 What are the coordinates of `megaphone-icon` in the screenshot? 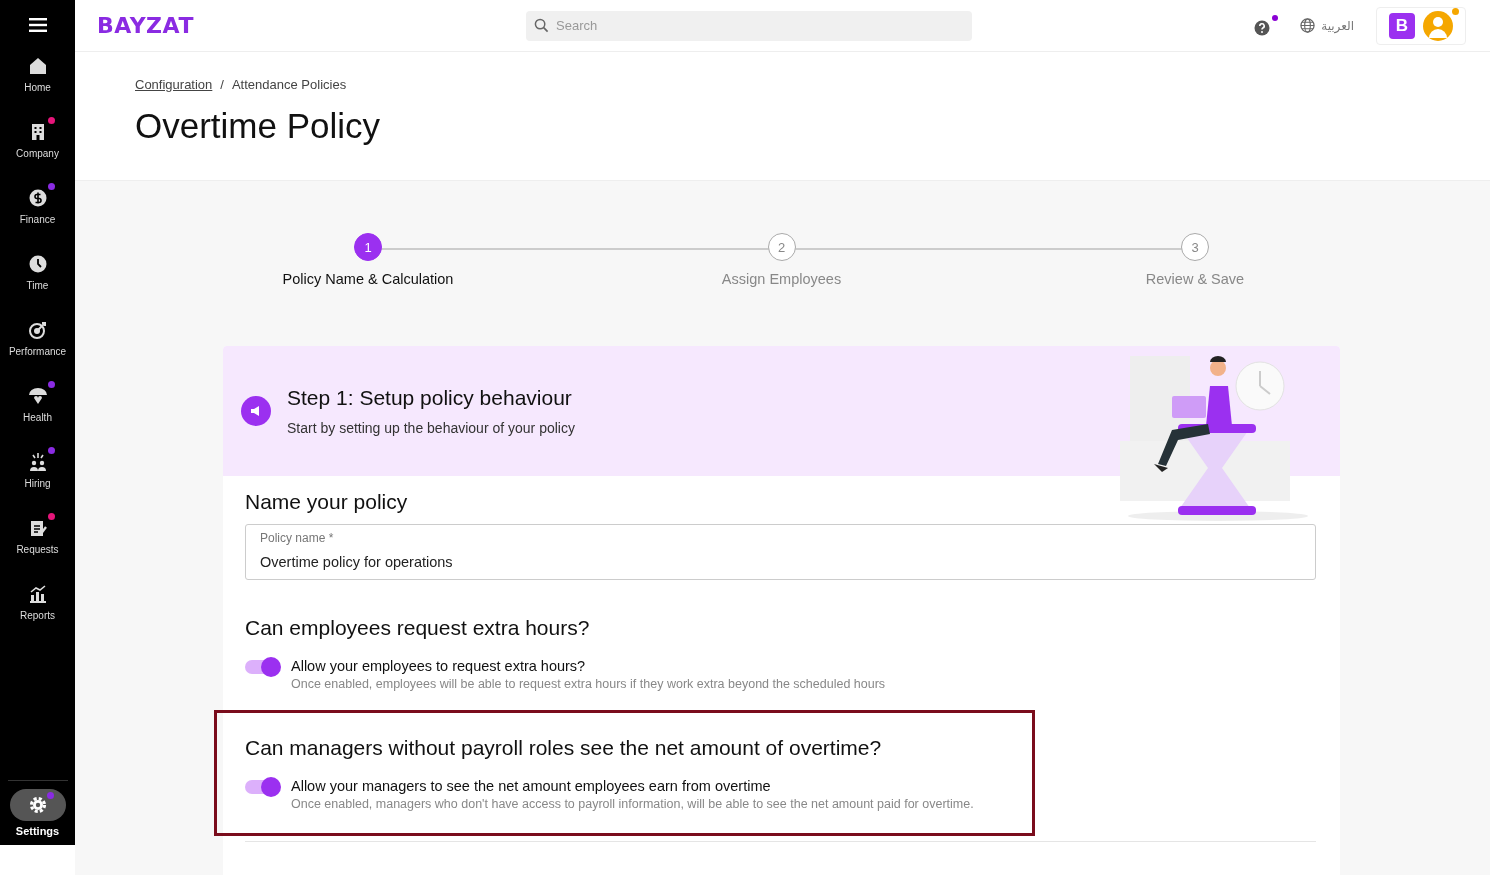 It's located at (256, 411).